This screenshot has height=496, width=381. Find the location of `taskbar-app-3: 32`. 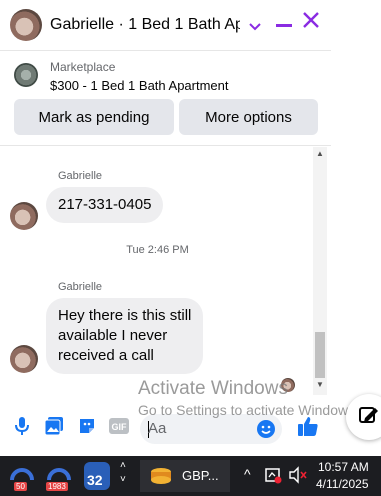

taskbar-app-3: 32 is located at coordinates (97, 476).